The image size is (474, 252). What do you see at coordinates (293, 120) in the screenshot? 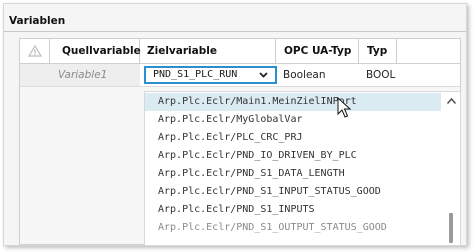
I see `dropdown-option: Arp.Plc.Eclr/MyGlobalVar` at bounding box center [293, 120].